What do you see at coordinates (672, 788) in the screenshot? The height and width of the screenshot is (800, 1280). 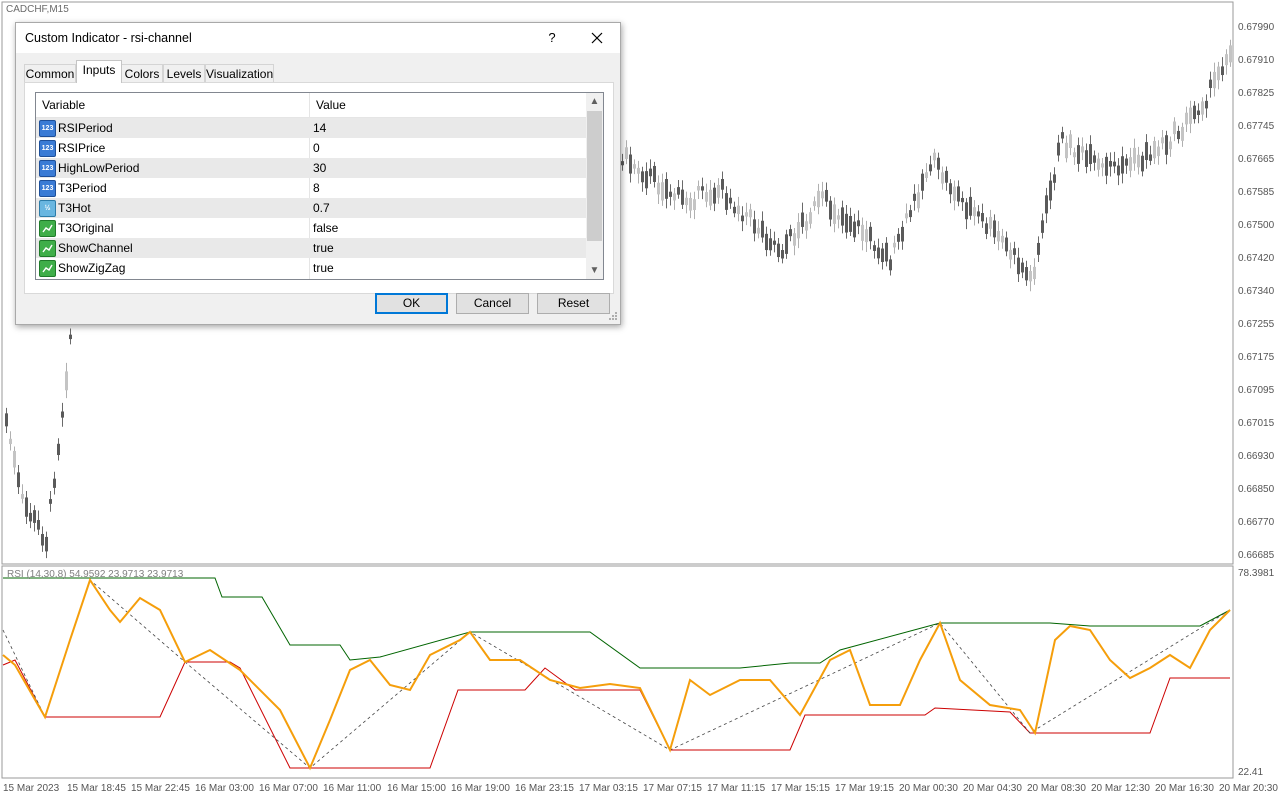 I see `time-tick-label: 17 Mar 07:15` at bounding box center [672, 788].